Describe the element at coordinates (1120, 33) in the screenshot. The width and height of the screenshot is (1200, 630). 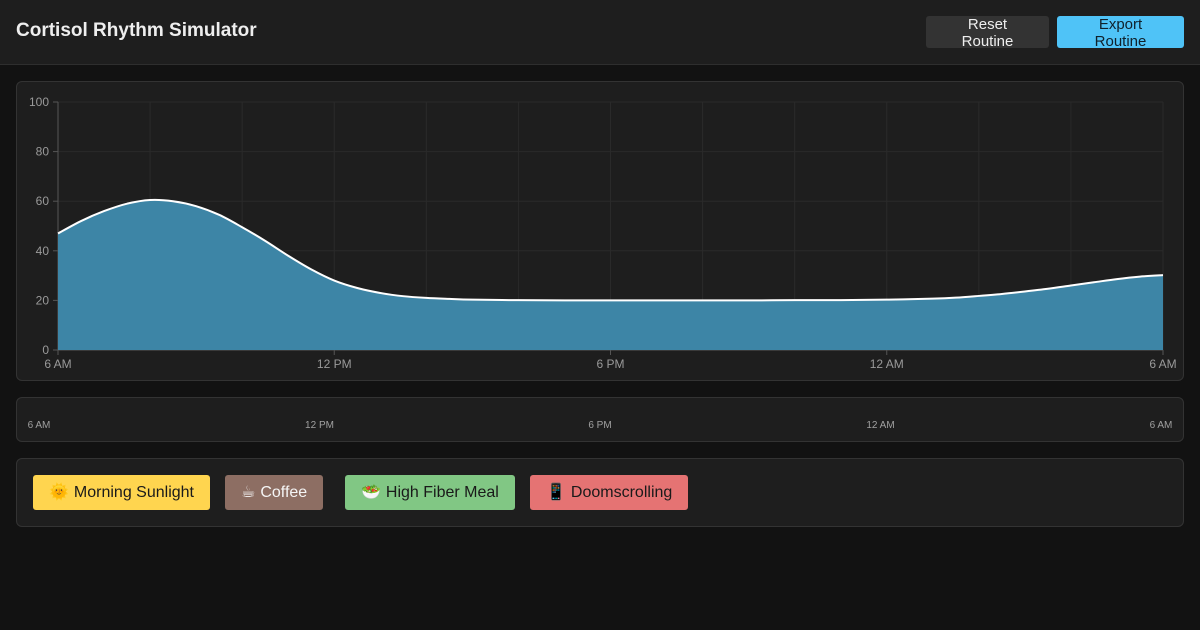
I see `export-routine-button: Export Routine` at that location.